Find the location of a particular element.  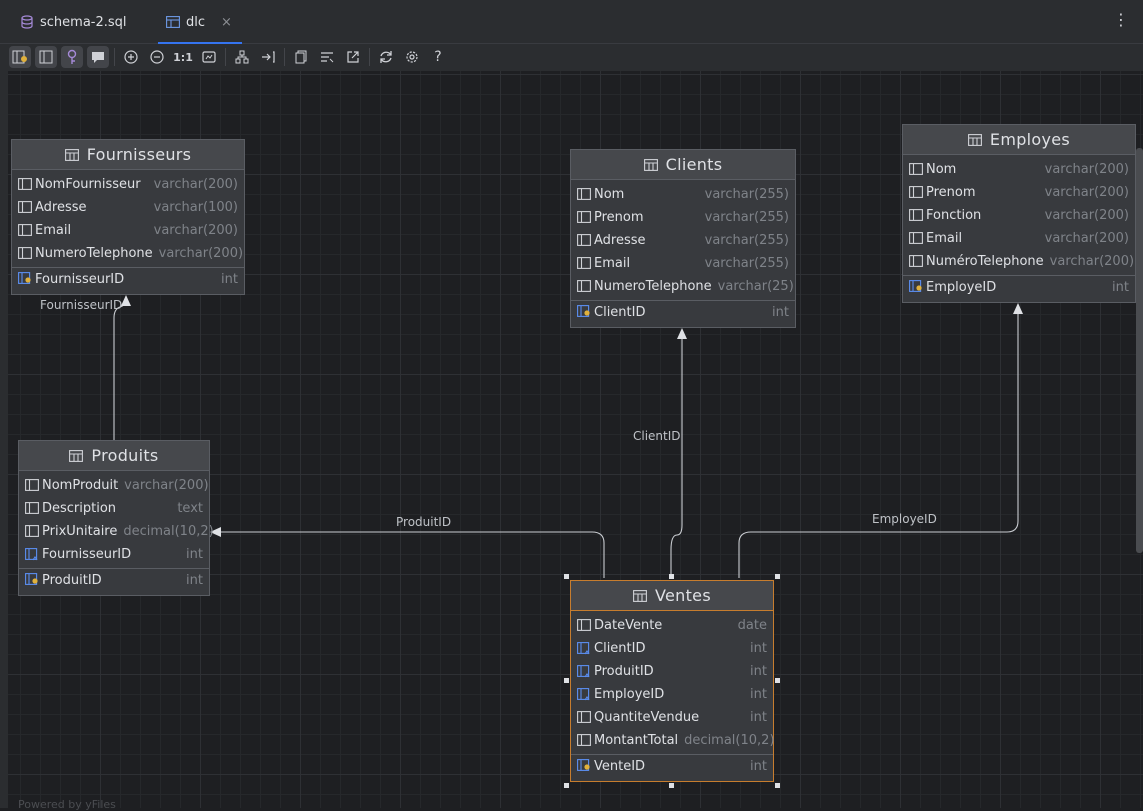

table-header: Fournisseurs is located at coordinates (128, 155).